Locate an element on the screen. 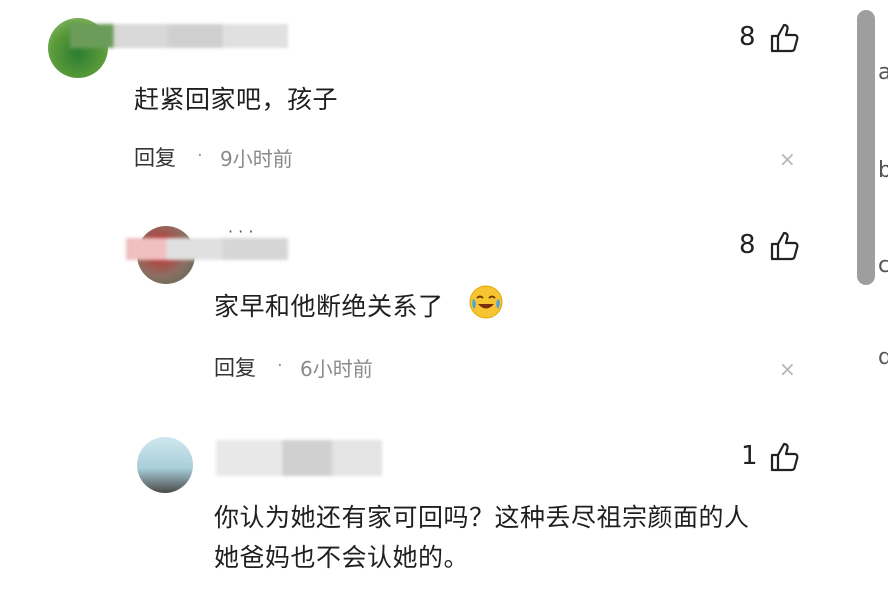 Image resolution: width=888 pixels, height=600 pixels. comment-text: 家早和他断绝关系了 is located at coordinates (329, 306).